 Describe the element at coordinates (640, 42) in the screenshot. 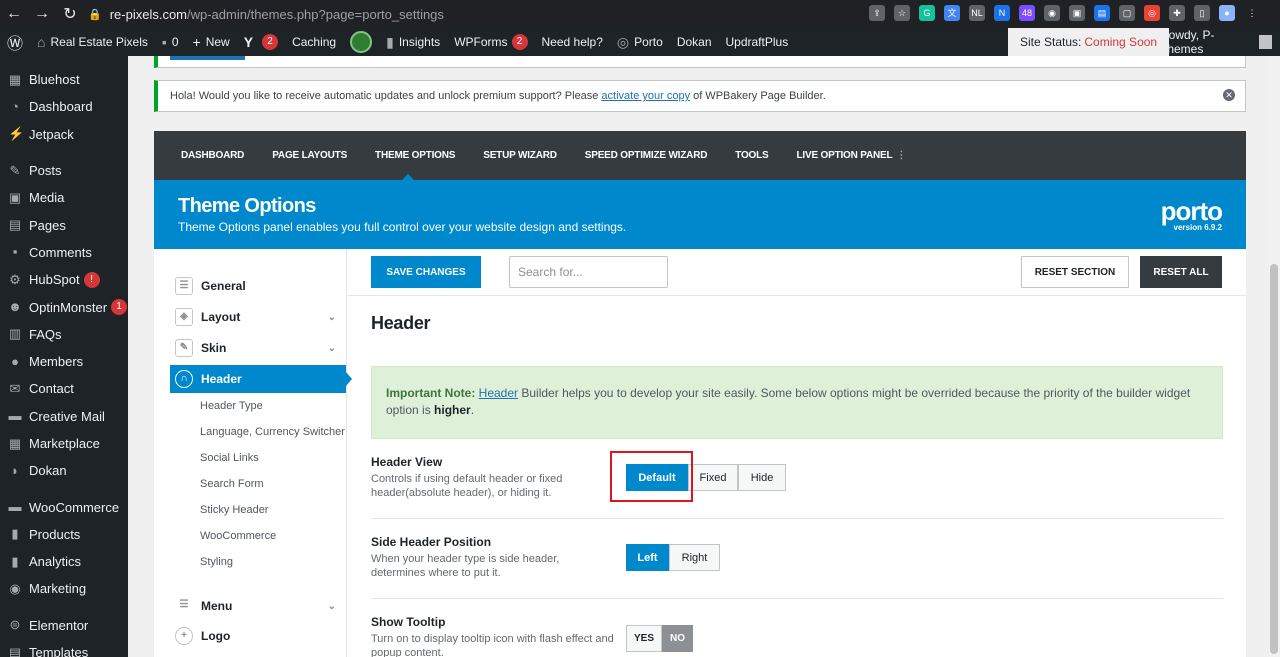

I see `porto-link: ◎ Porto` at that location.